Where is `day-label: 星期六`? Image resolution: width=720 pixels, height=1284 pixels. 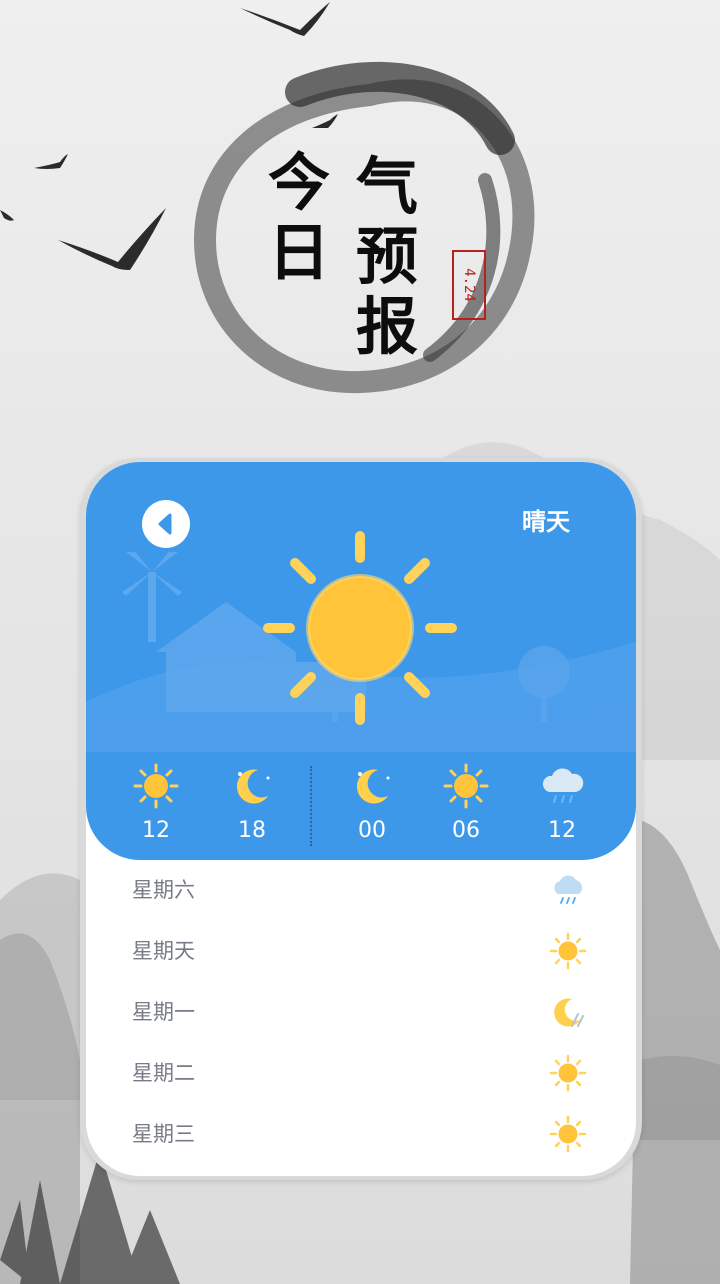
day-label: 星期六 is located at coordinates (163, 890).